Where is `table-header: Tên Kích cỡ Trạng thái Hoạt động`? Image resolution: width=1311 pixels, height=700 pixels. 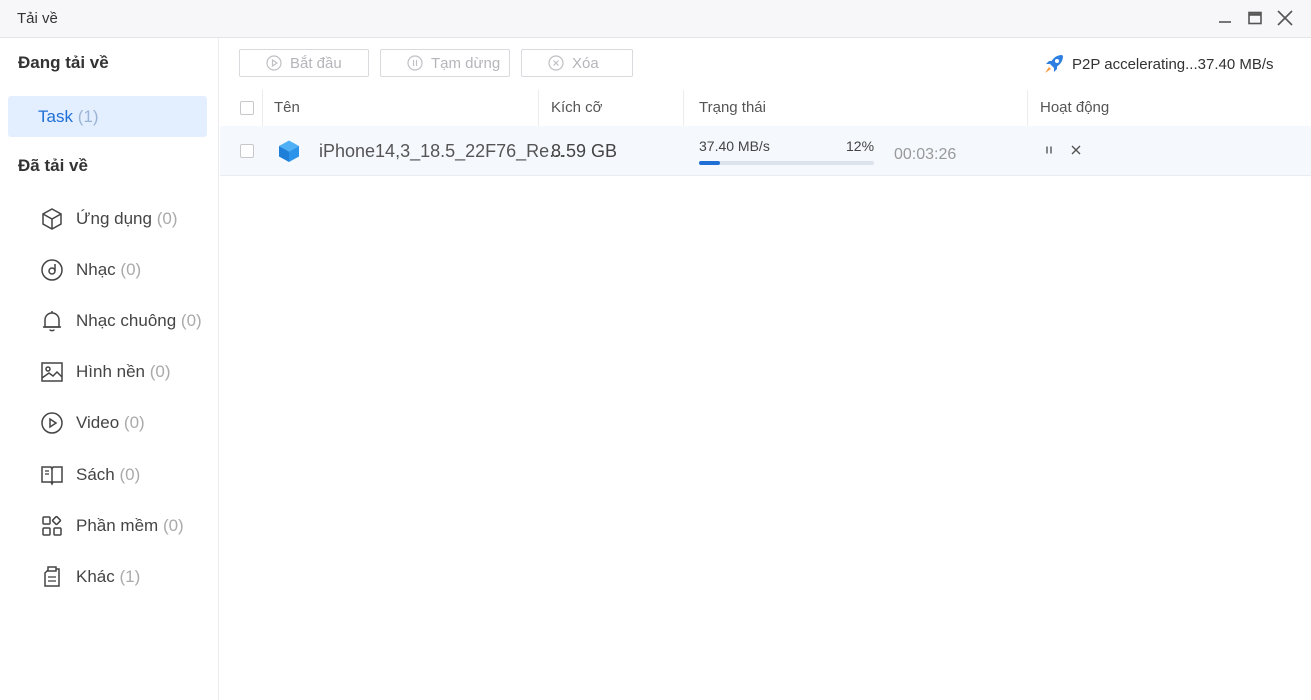 table-header: Tên Kích cỡ Trạng thái Hoạt động is located at coordinates (765, 108).